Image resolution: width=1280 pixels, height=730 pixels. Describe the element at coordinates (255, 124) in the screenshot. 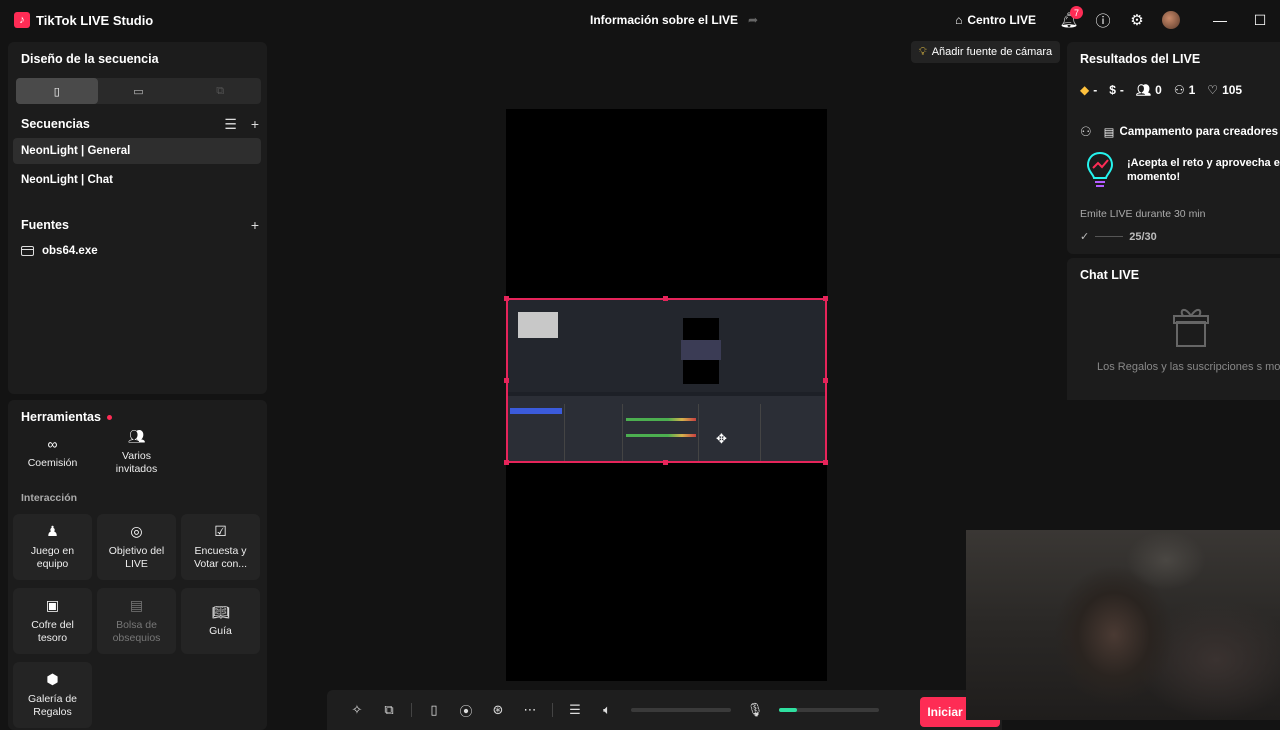

I see `add-sequence-icon: +` at that location.